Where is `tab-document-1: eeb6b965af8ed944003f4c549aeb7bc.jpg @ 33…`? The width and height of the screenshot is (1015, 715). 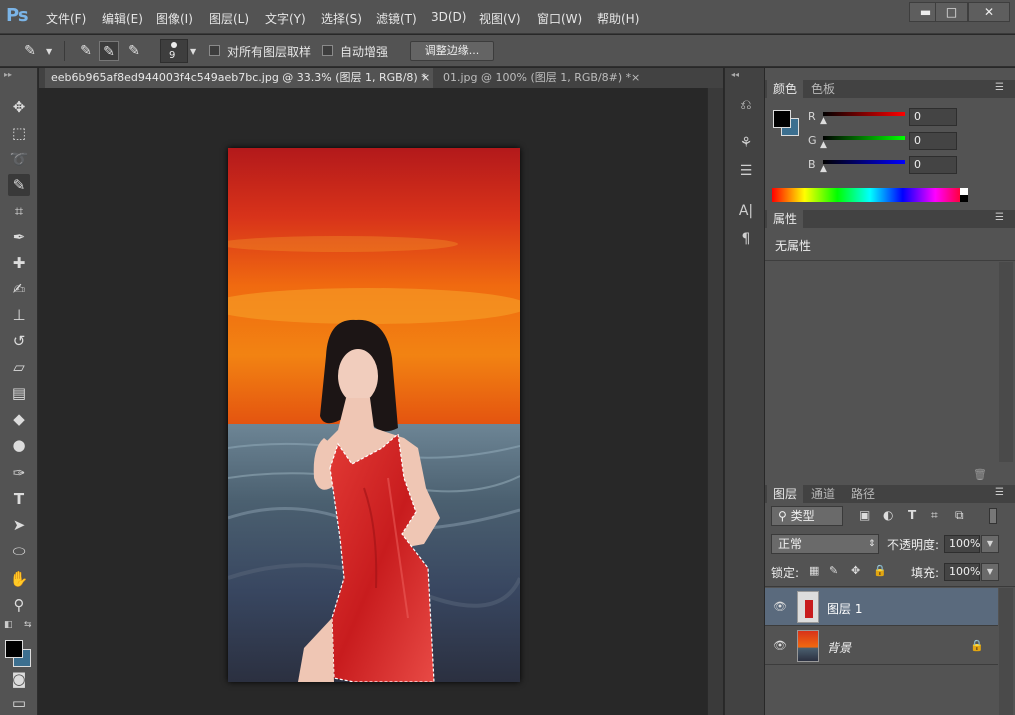
tab-document-1: eeb6b965af8ed944003f4c549aeb7bc.jpg @ 33… is located at coordinates (239, 78).